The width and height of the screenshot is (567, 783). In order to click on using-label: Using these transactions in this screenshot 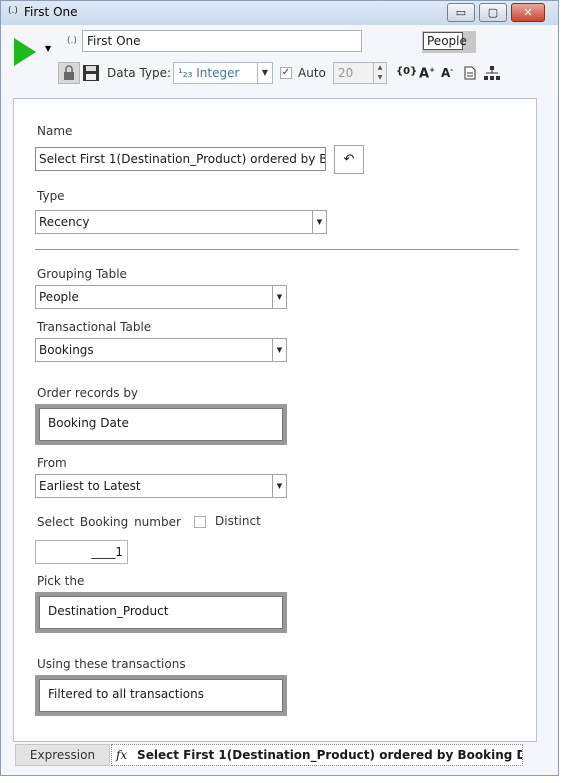, I will do `click(111, 664)`.